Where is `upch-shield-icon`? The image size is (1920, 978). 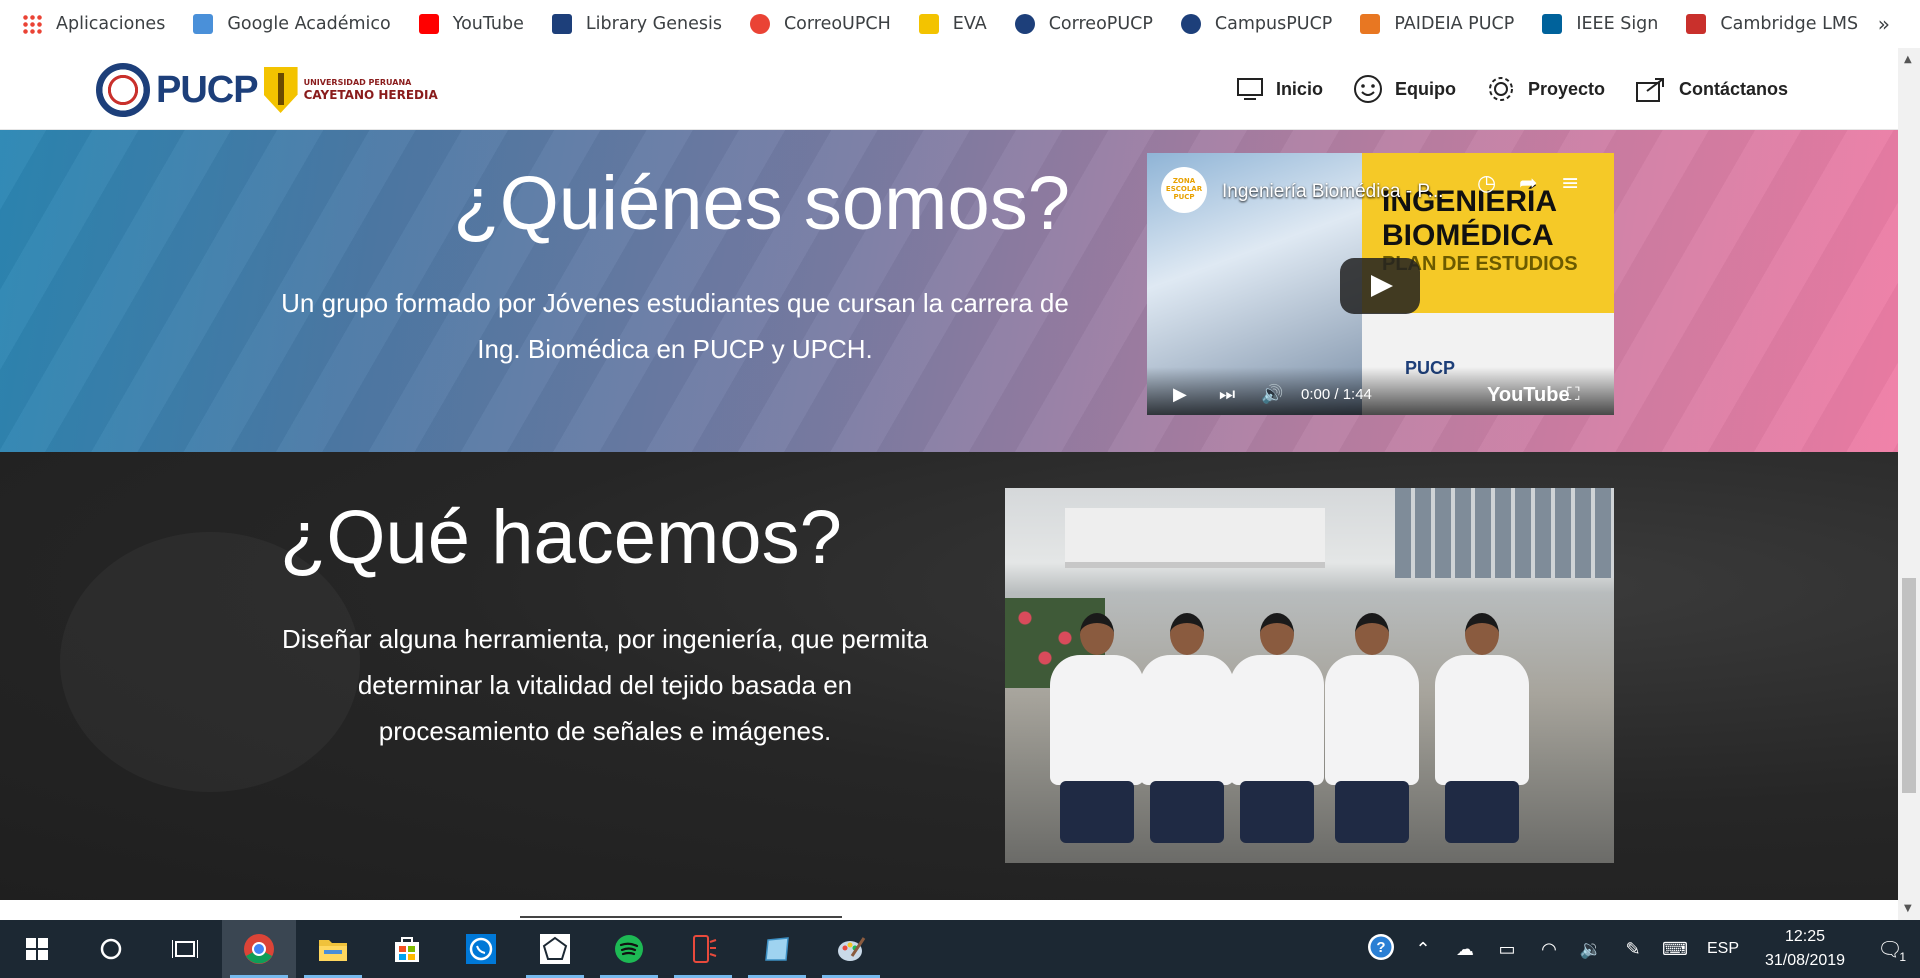 upch-shield-icon is located at coordinates (280, 90).